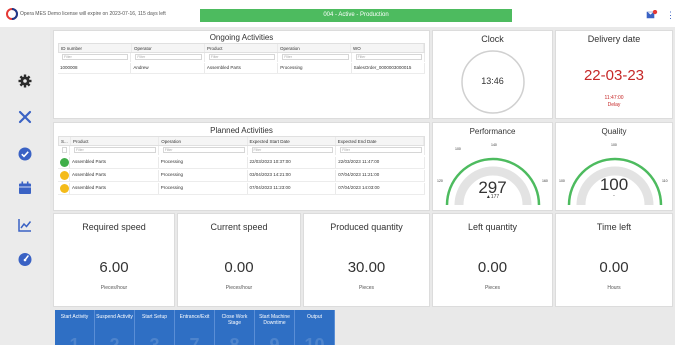  I want to click on performance-title: Performance, so click(492, 131).